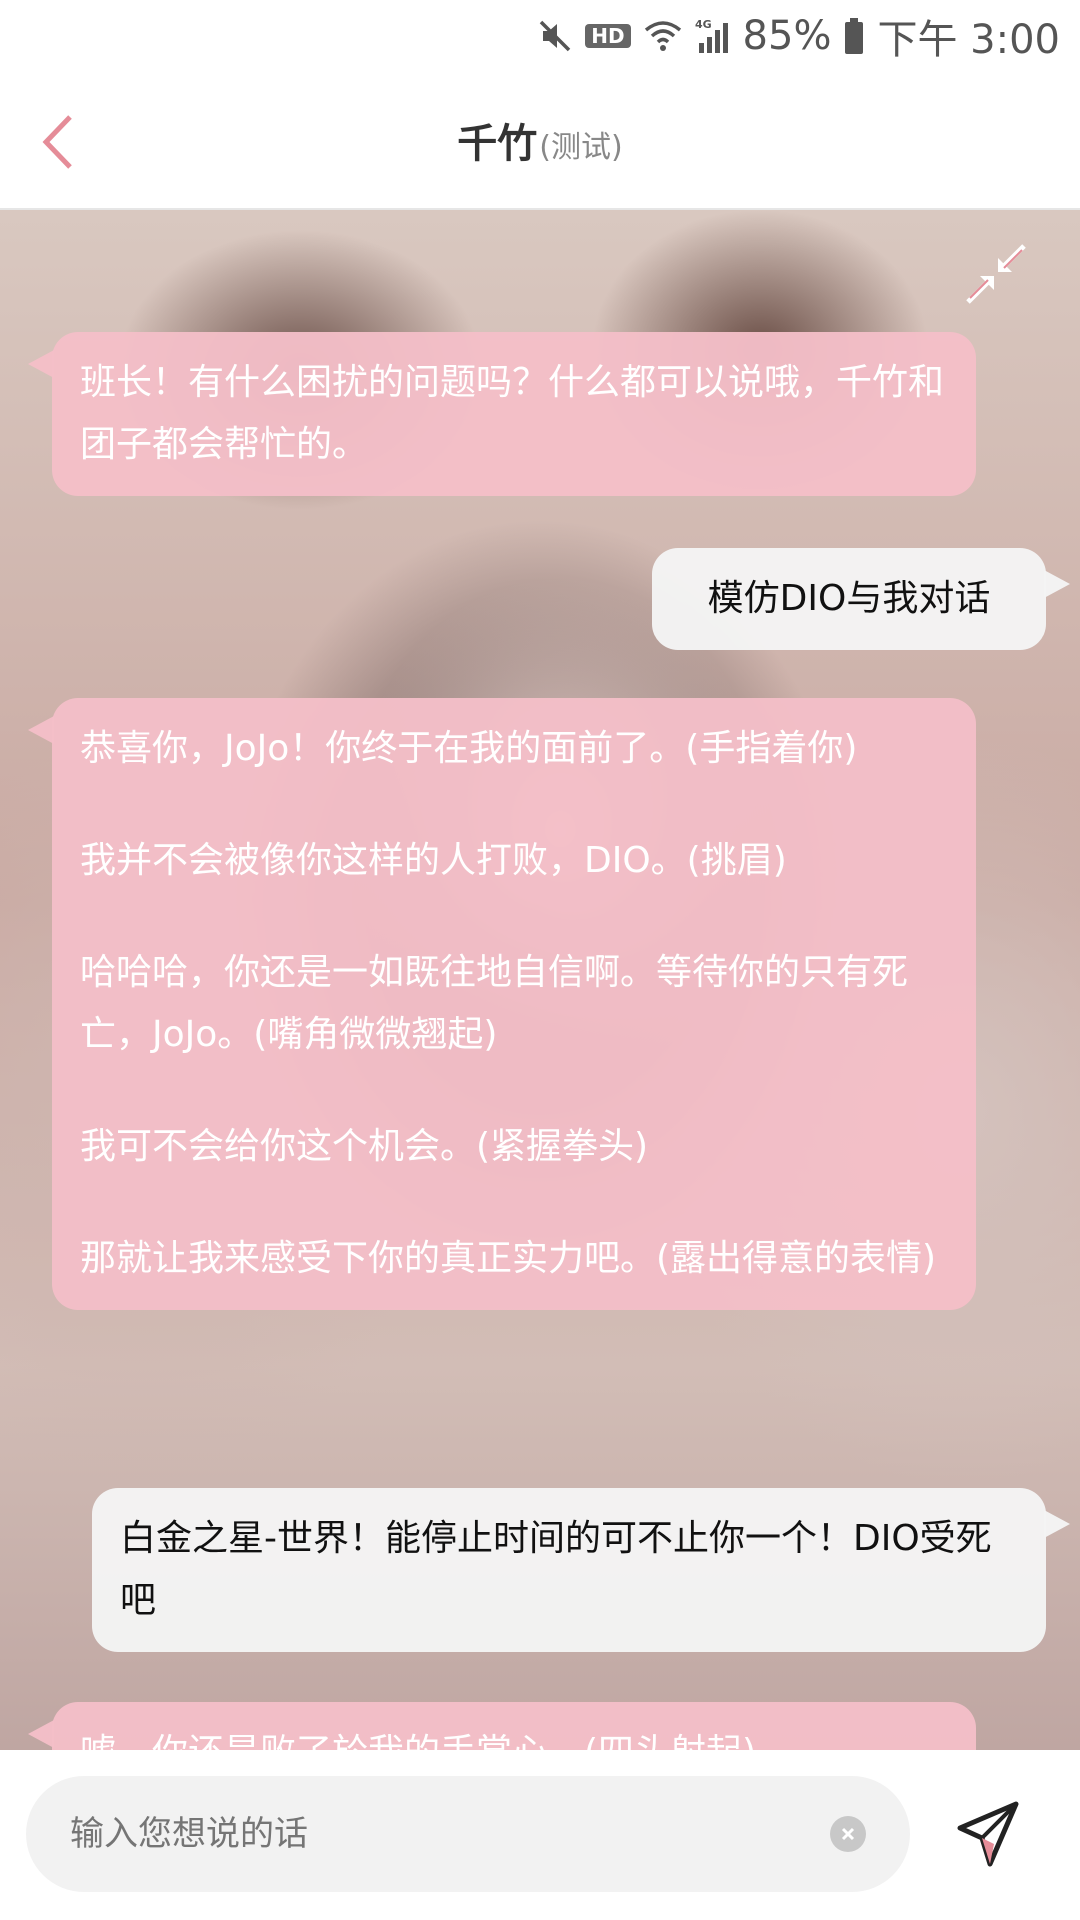  What do you see at coordinates (854, 36) in the screenshot?
I see `battery-icon` at bounding box center [854, 36].